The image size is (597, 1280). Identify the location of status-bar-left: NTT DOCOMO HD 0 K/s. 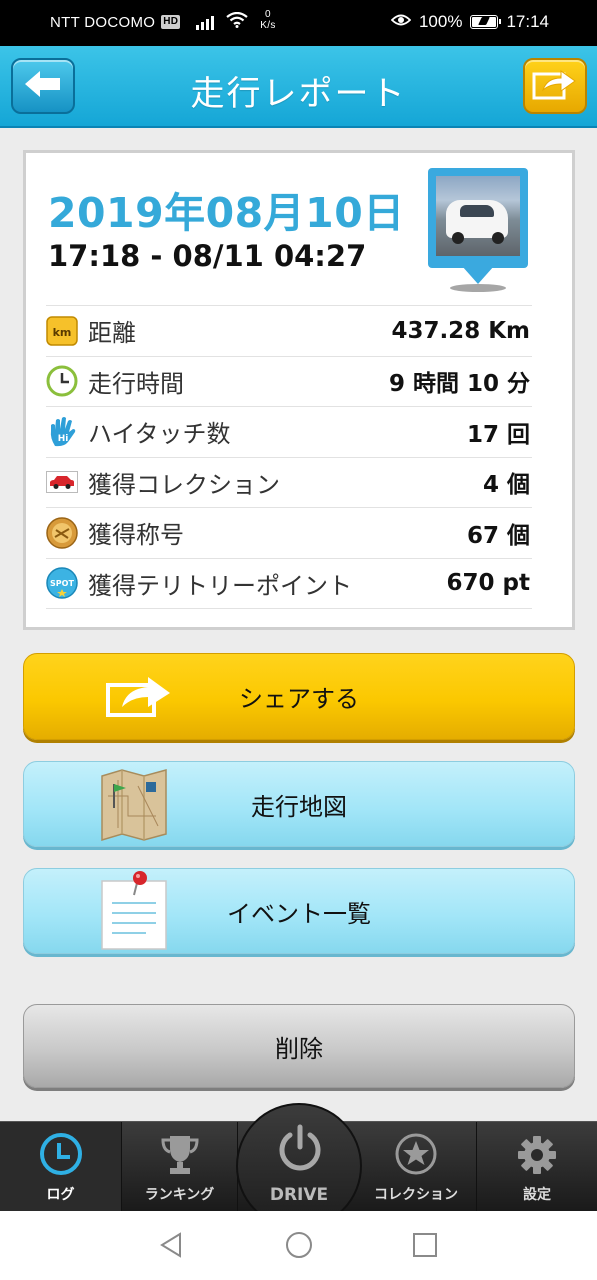
(163, 20).